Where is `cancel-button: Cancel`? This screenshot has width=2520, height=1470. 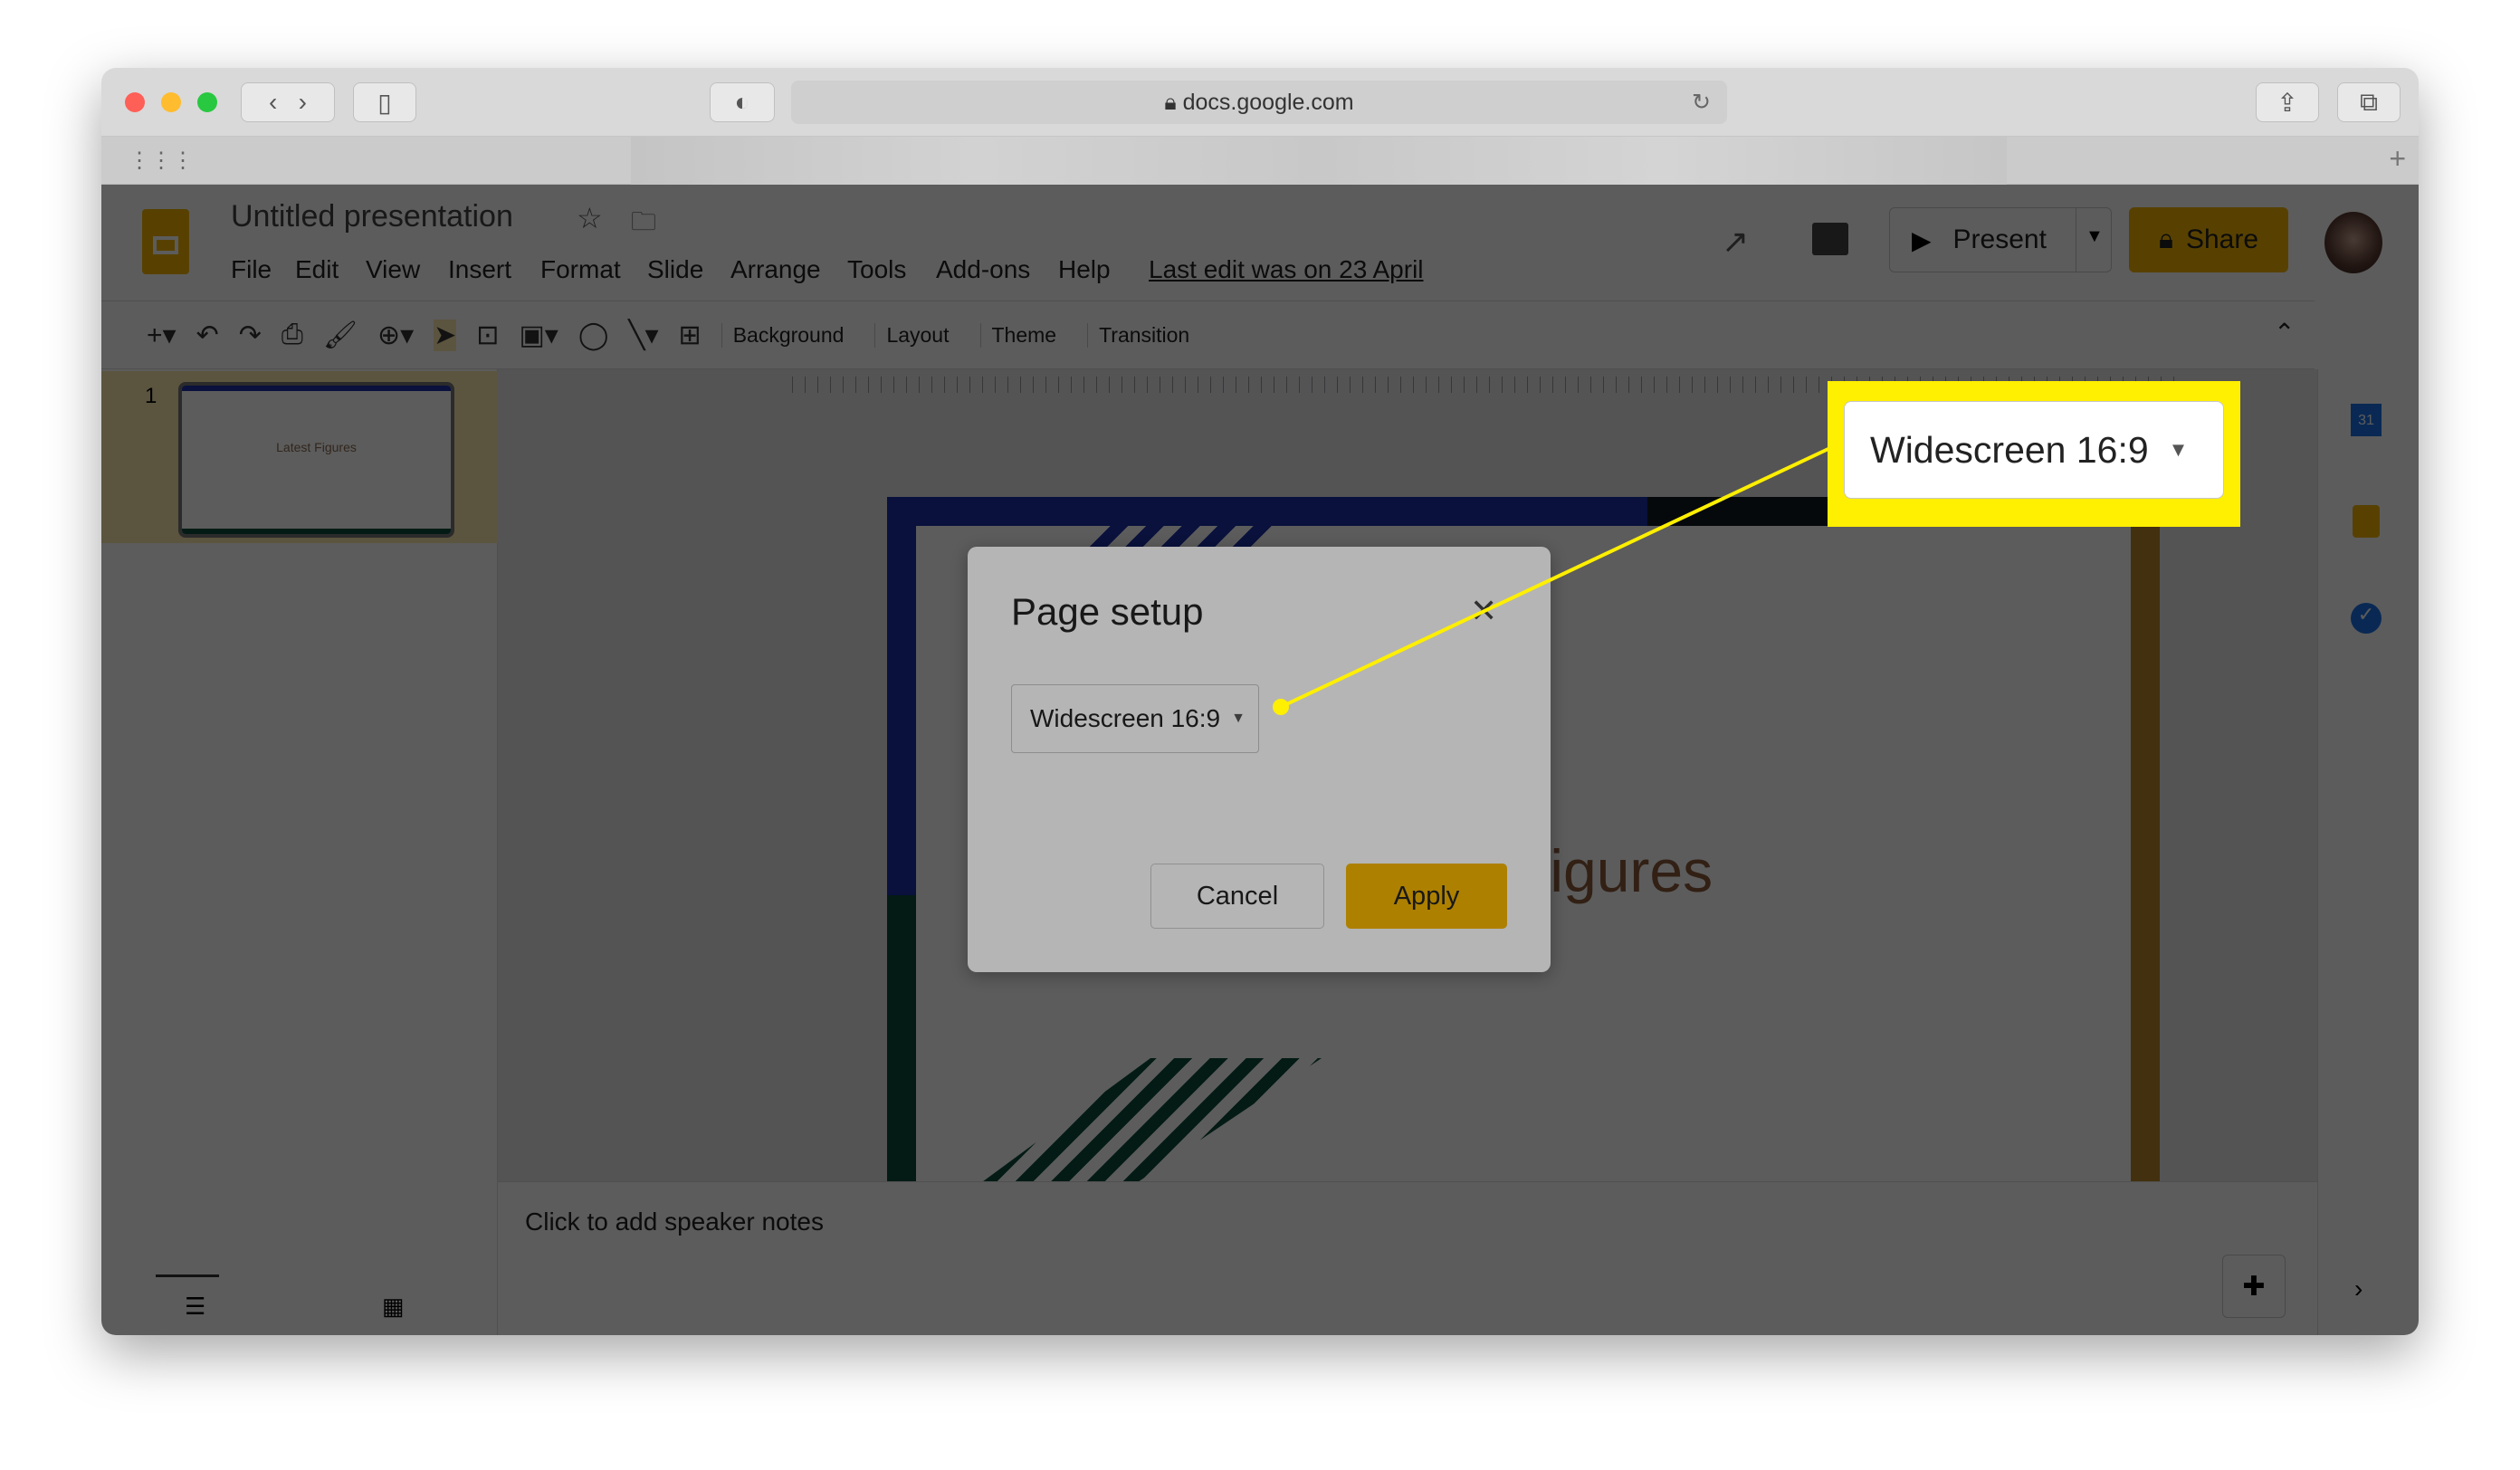
cancel-button: Cancel is located at coordinates (1237, 896).